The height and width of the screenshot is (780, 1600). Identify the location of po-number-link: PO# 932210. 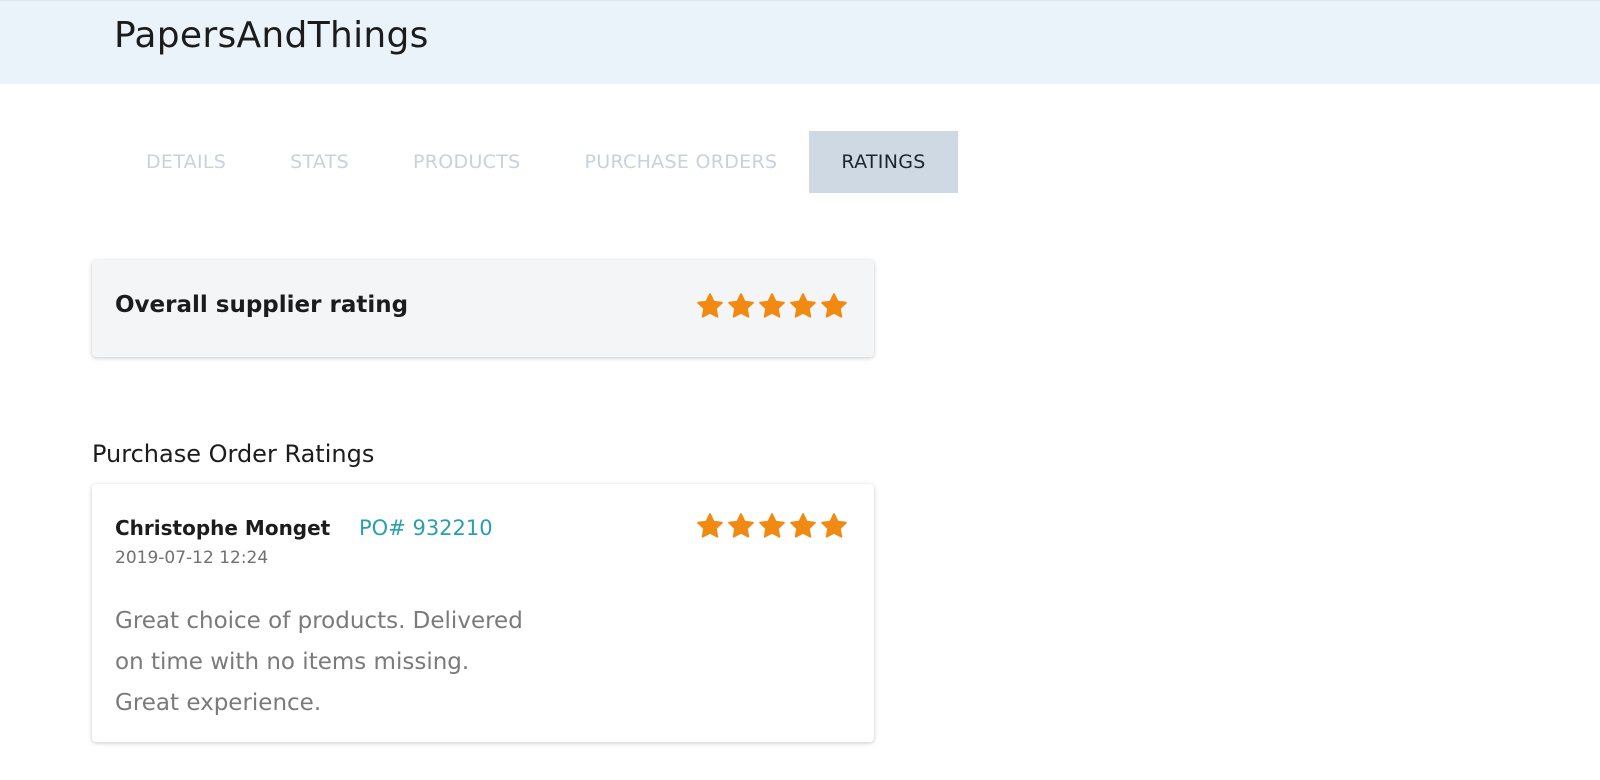
(426, 528).